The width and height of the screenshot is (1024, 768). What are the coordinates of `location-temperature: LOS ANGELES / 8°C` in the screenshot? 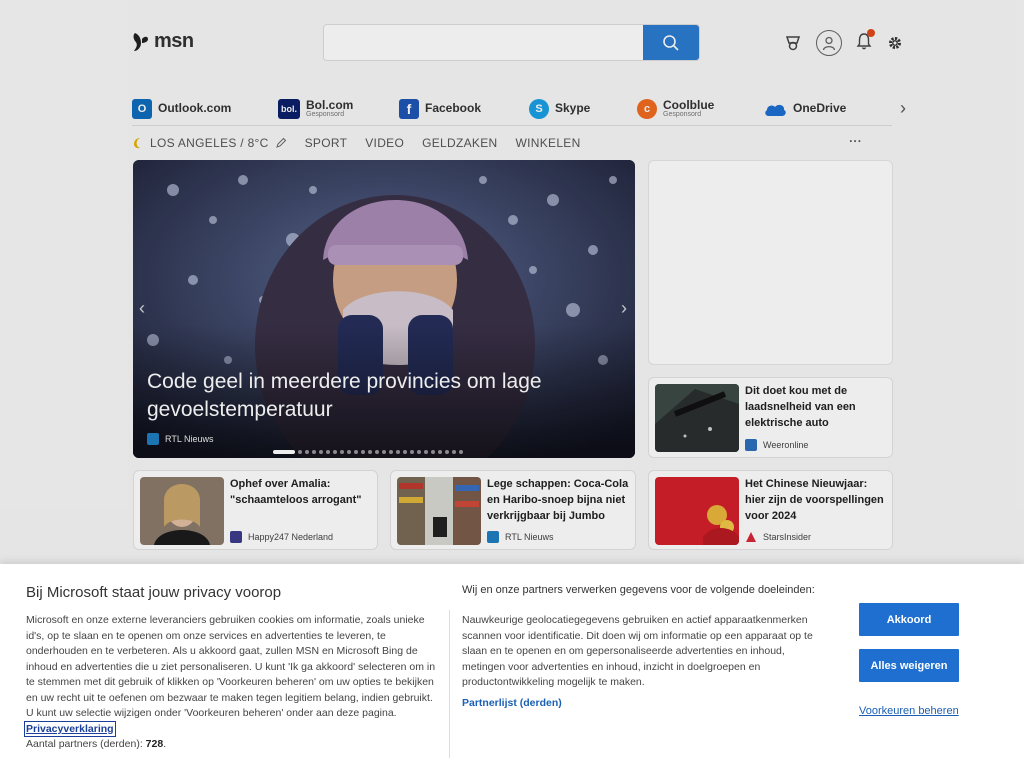 It's located at (209, 143).